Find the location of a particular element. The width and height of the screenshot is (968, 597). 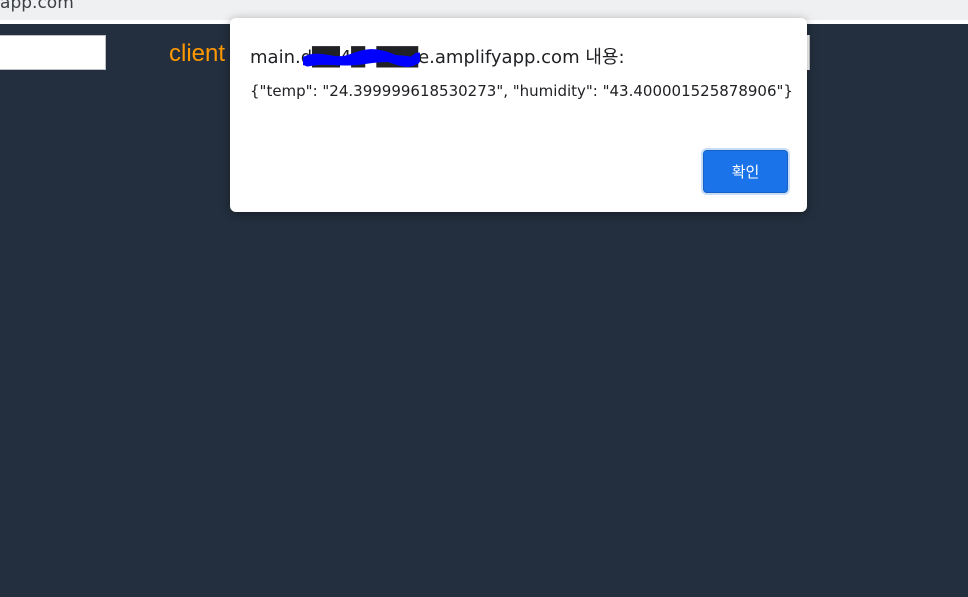

dialog-title: main.d██4█7███ e.amplifyapp.com 내용: is located at coordinates (437, 56).